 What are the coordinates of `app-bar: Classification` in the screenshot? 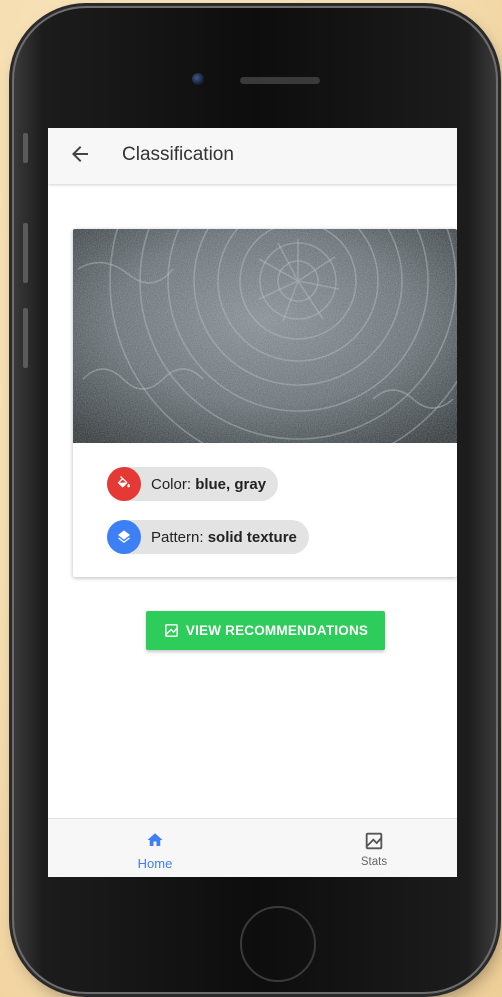 It's located at (252, 156).